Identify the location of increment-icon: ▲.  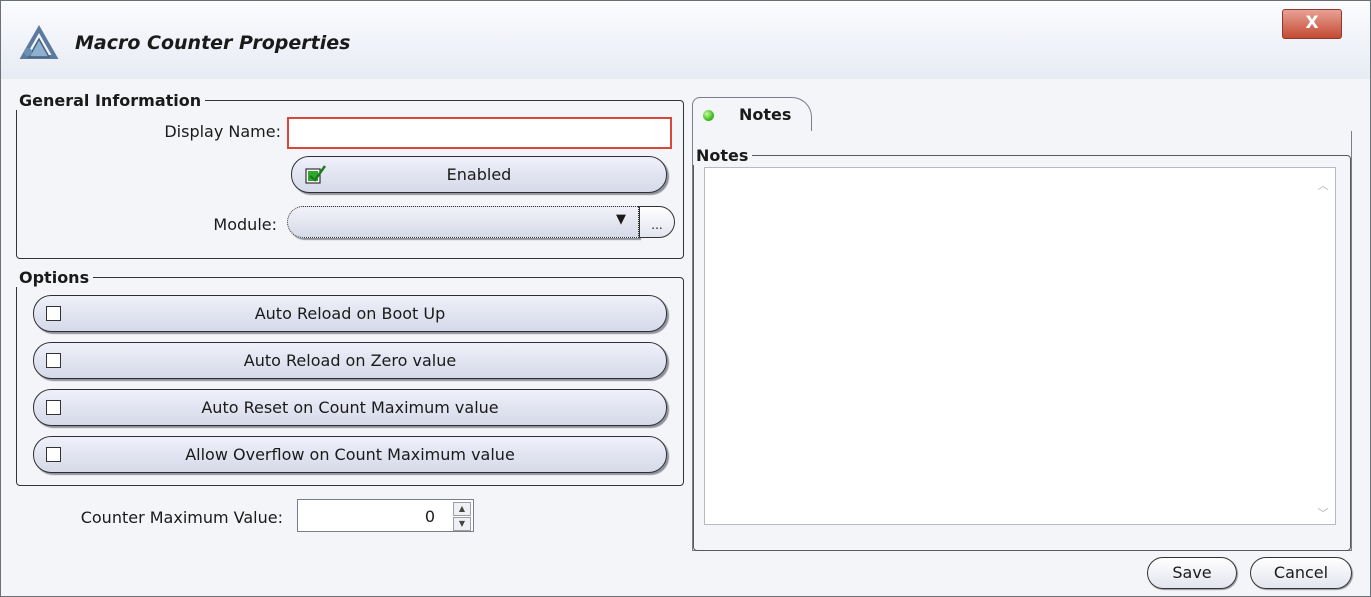
(462, 509).